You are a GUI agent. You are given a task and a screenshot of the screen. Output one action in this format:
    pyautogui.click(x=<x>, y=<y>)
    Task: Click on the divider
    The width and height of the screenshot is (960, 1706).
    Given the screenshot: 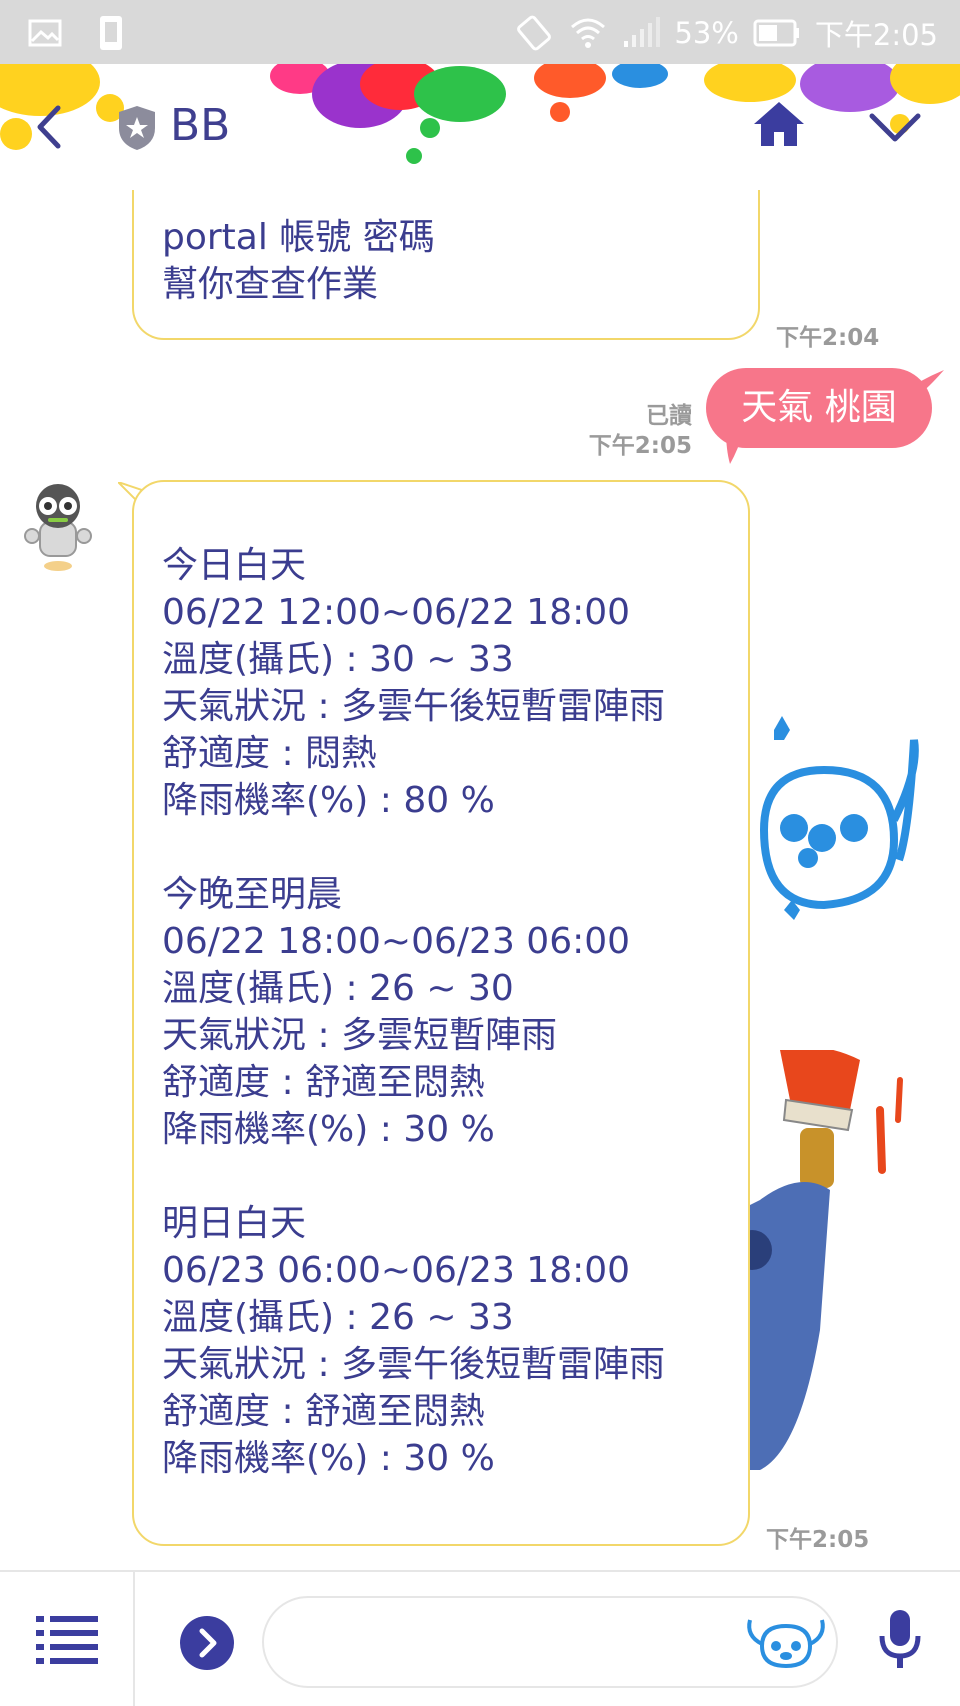 What is the action you would take?
    pyautogui.click(x=134, y=1639)
    